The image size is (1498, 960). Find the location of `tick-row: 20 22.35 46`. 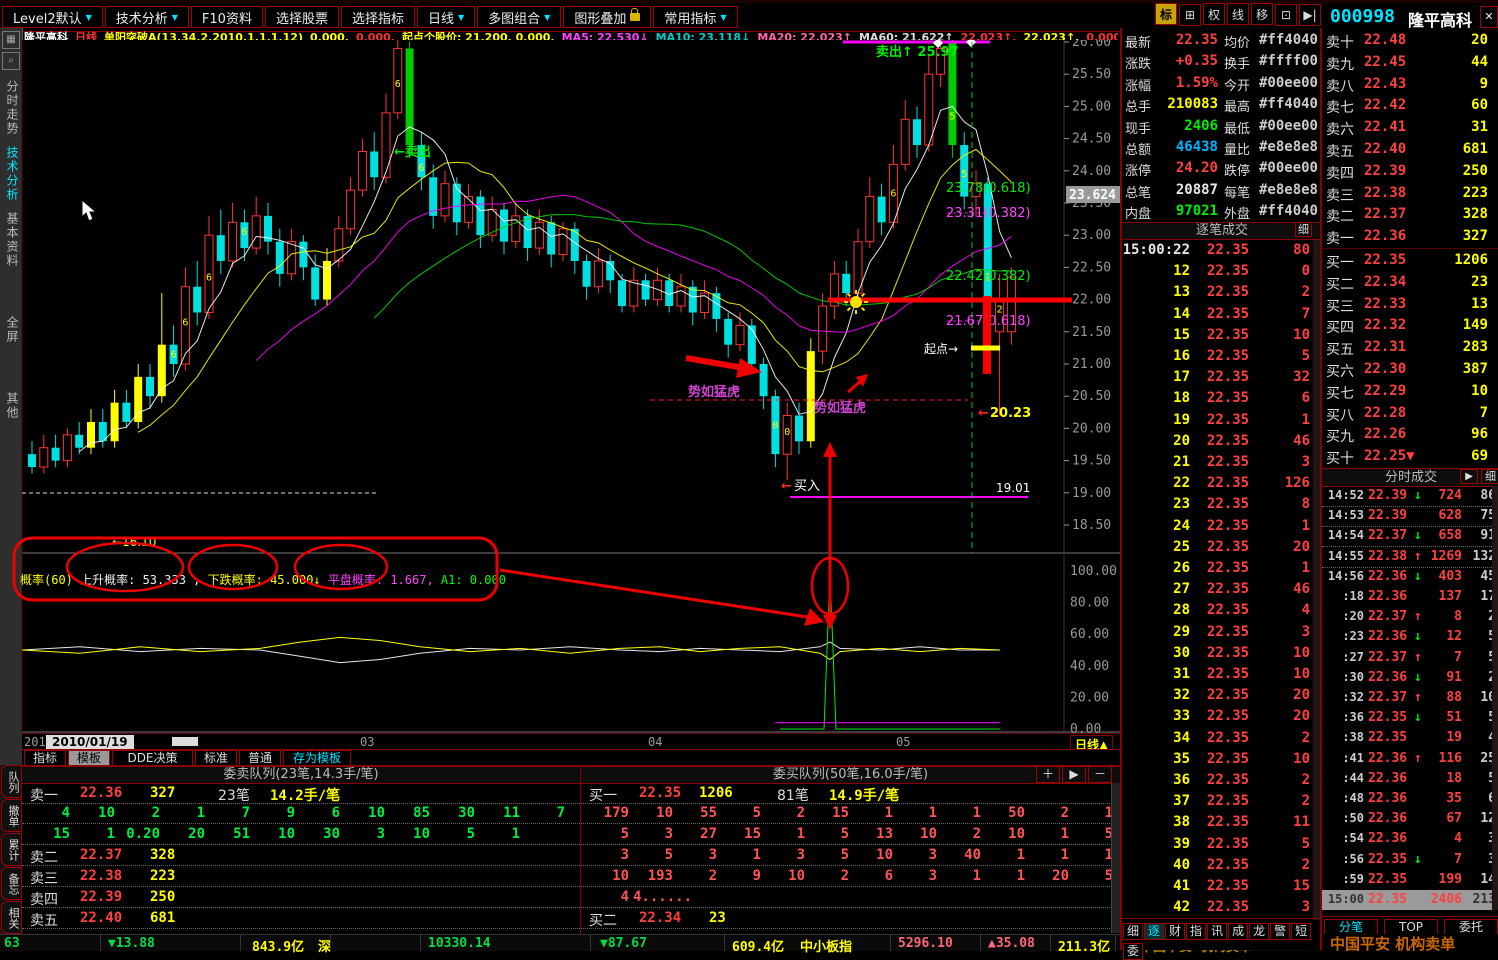

tick-row: 20 22.35 46 is located at coordinates (1241, 440).